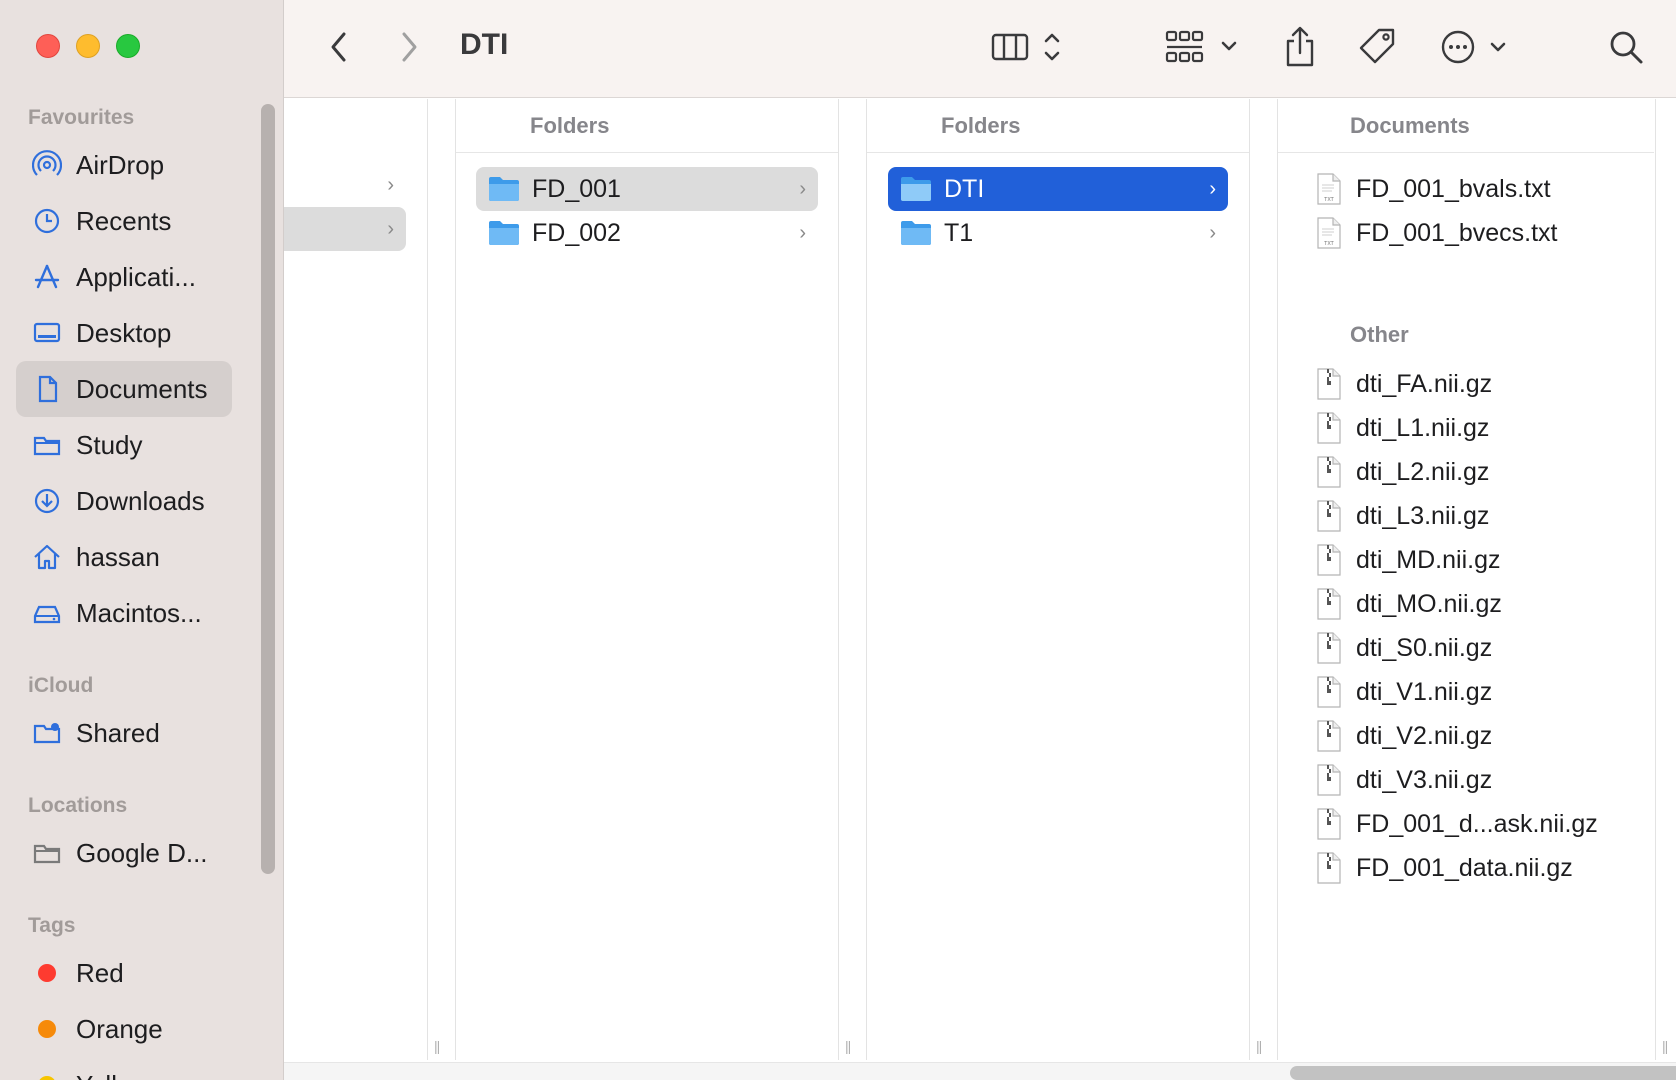 The image size is (1676, 1080). What do you see at coordinates (1483, 1073) in the screenshot?
I see `horizontal-scrollbar-thumb` at bounding box center [1483, 1073].